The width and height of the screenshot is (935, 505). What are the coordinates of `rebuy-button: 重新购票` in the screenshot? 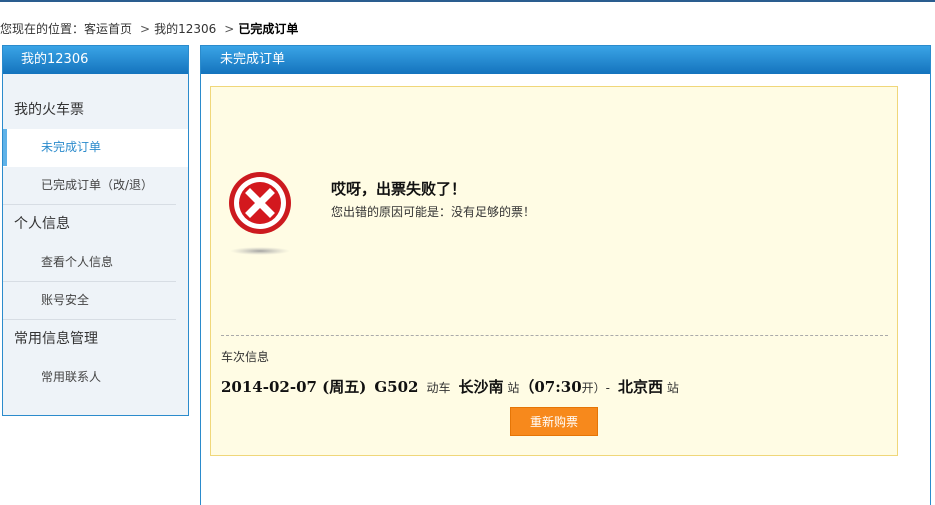 It's located at (554, 421).